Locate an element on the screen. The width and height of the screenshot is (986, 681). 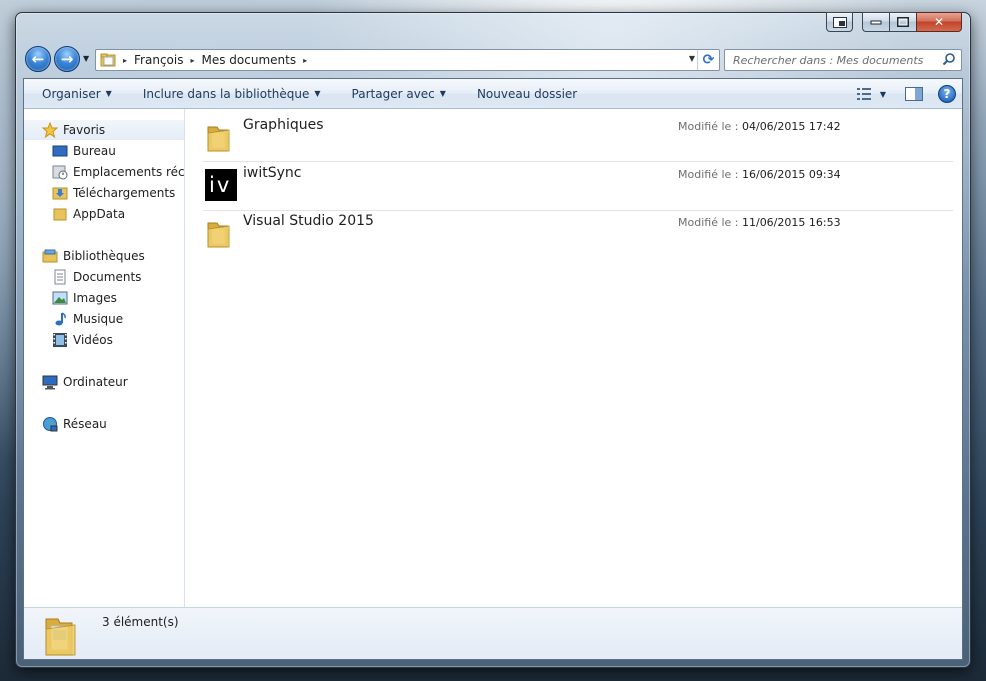
sidebar-item-recent-places: Emplacements récents is located at coordinates (118, 172).